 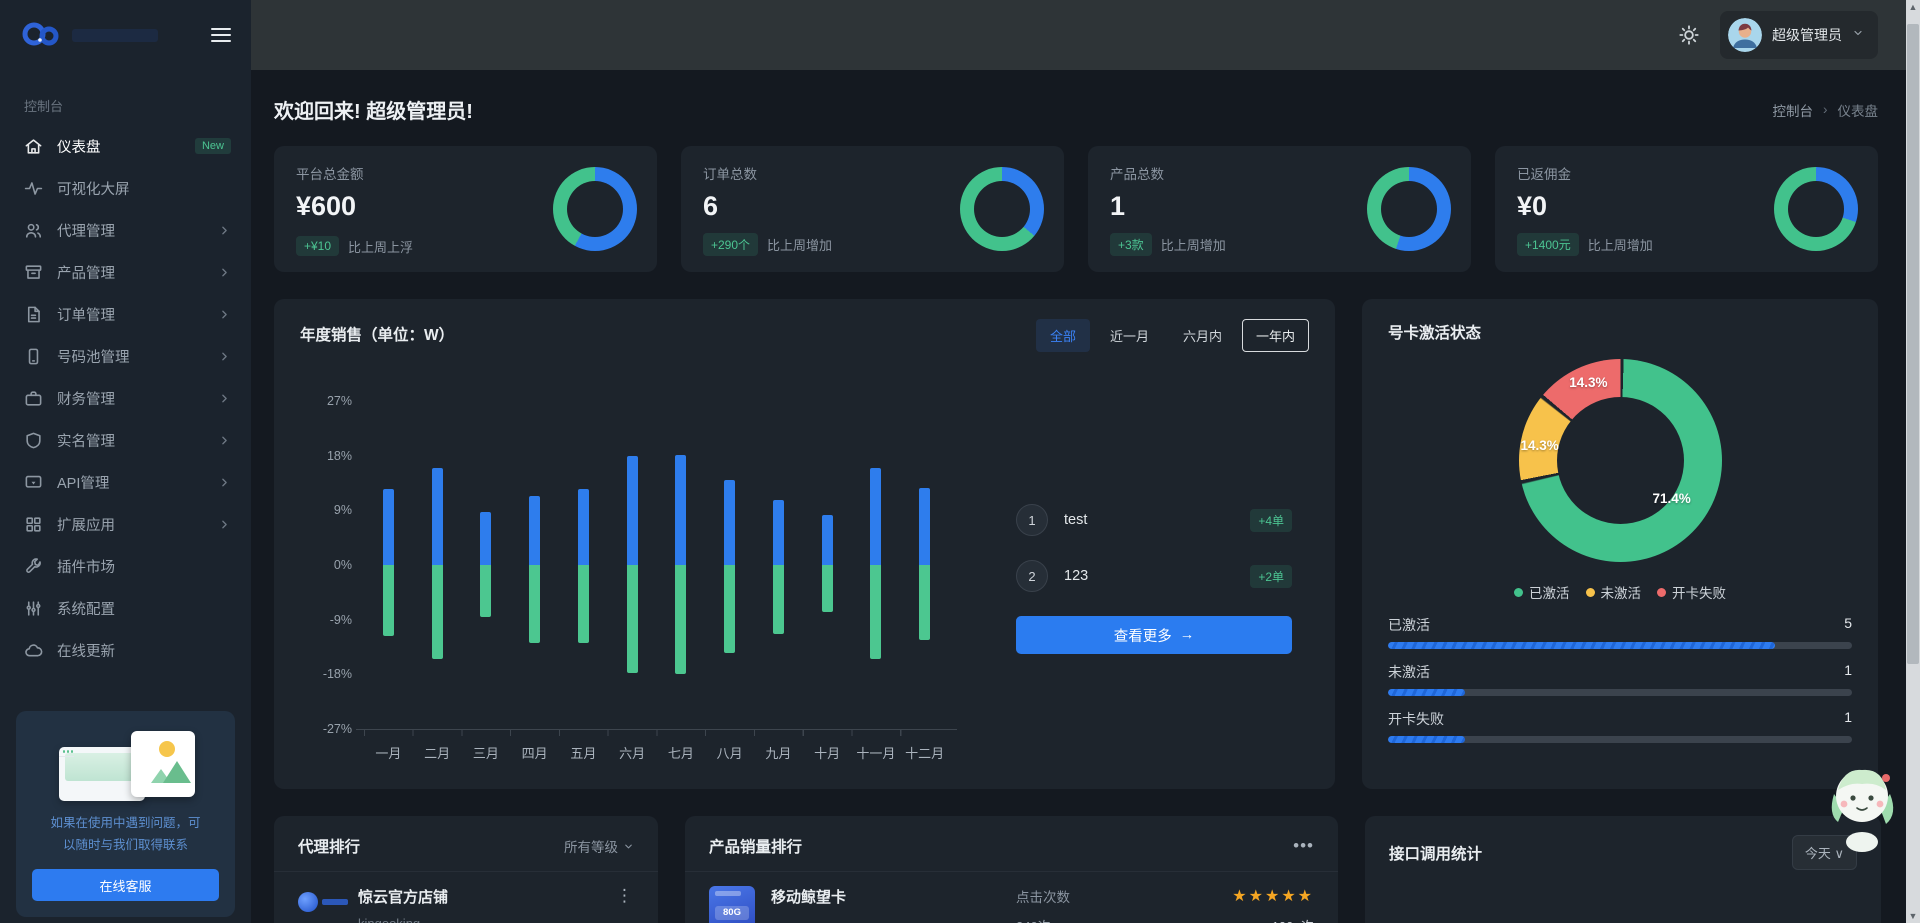 What do you see at coordinates (1154, 576) in the screenshot?
I see `ranking-row: 2 123 +2单` at bounding box center [1154, 576].